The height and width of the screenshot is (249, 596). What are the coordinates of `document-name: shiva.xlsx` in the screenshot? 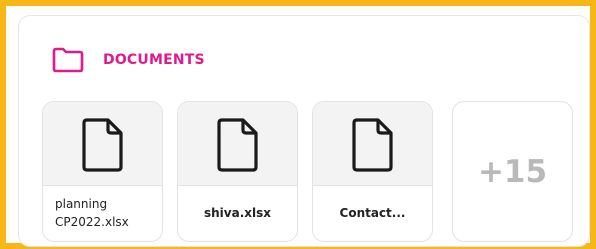 It's located at (237, 213).